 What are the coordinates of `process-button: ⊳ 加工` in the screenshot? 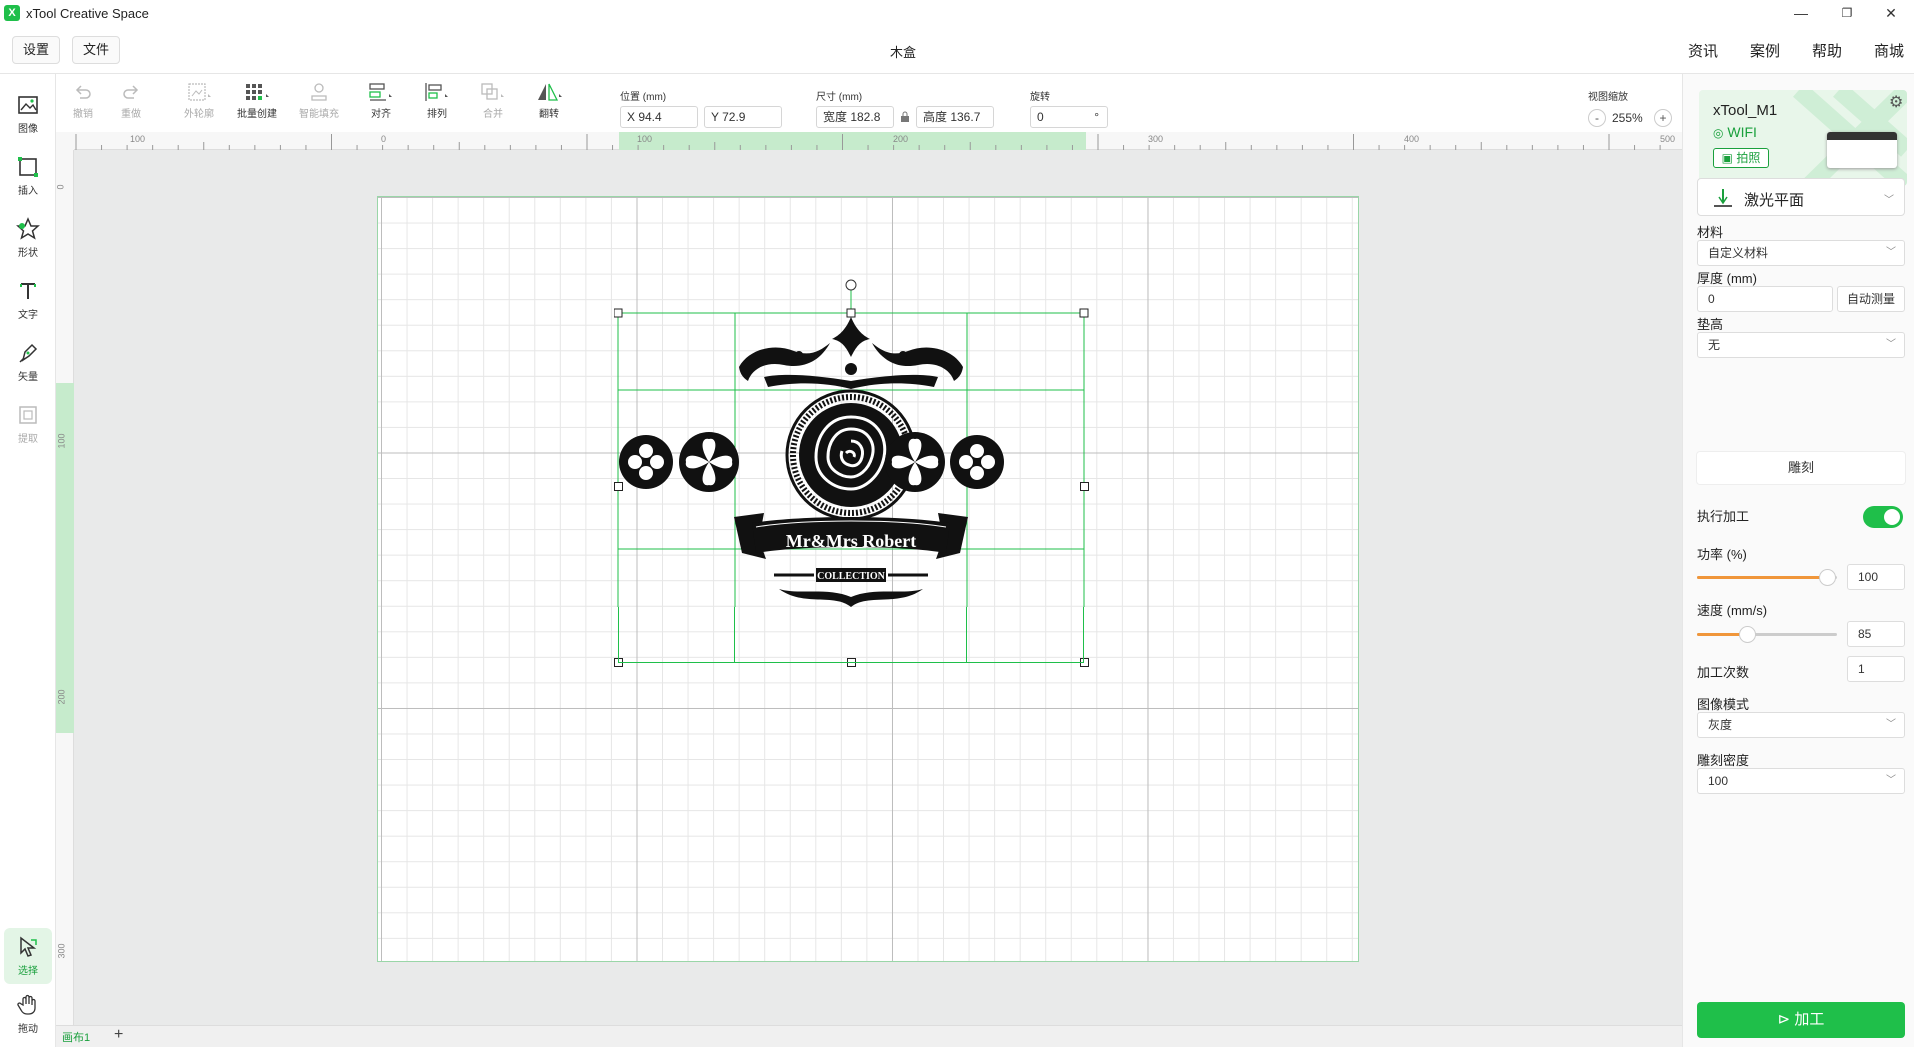 It's located at (1801, 1020).